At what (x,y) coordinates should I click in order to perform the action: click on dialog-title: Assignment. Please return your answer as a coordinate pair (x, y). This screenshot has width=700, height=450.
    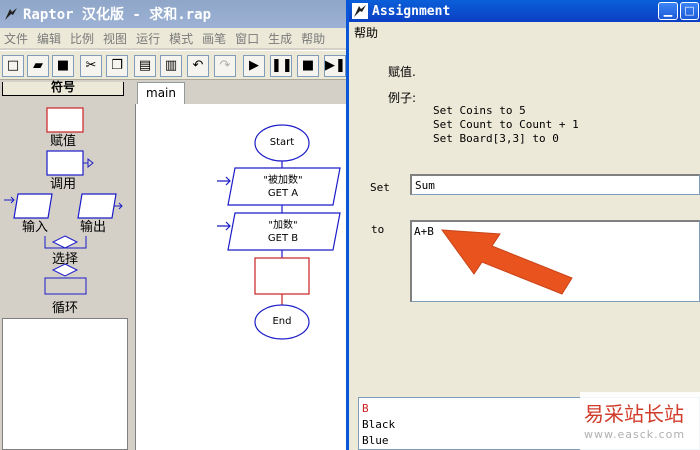
    Looking at the image, I should click on (411, 11).